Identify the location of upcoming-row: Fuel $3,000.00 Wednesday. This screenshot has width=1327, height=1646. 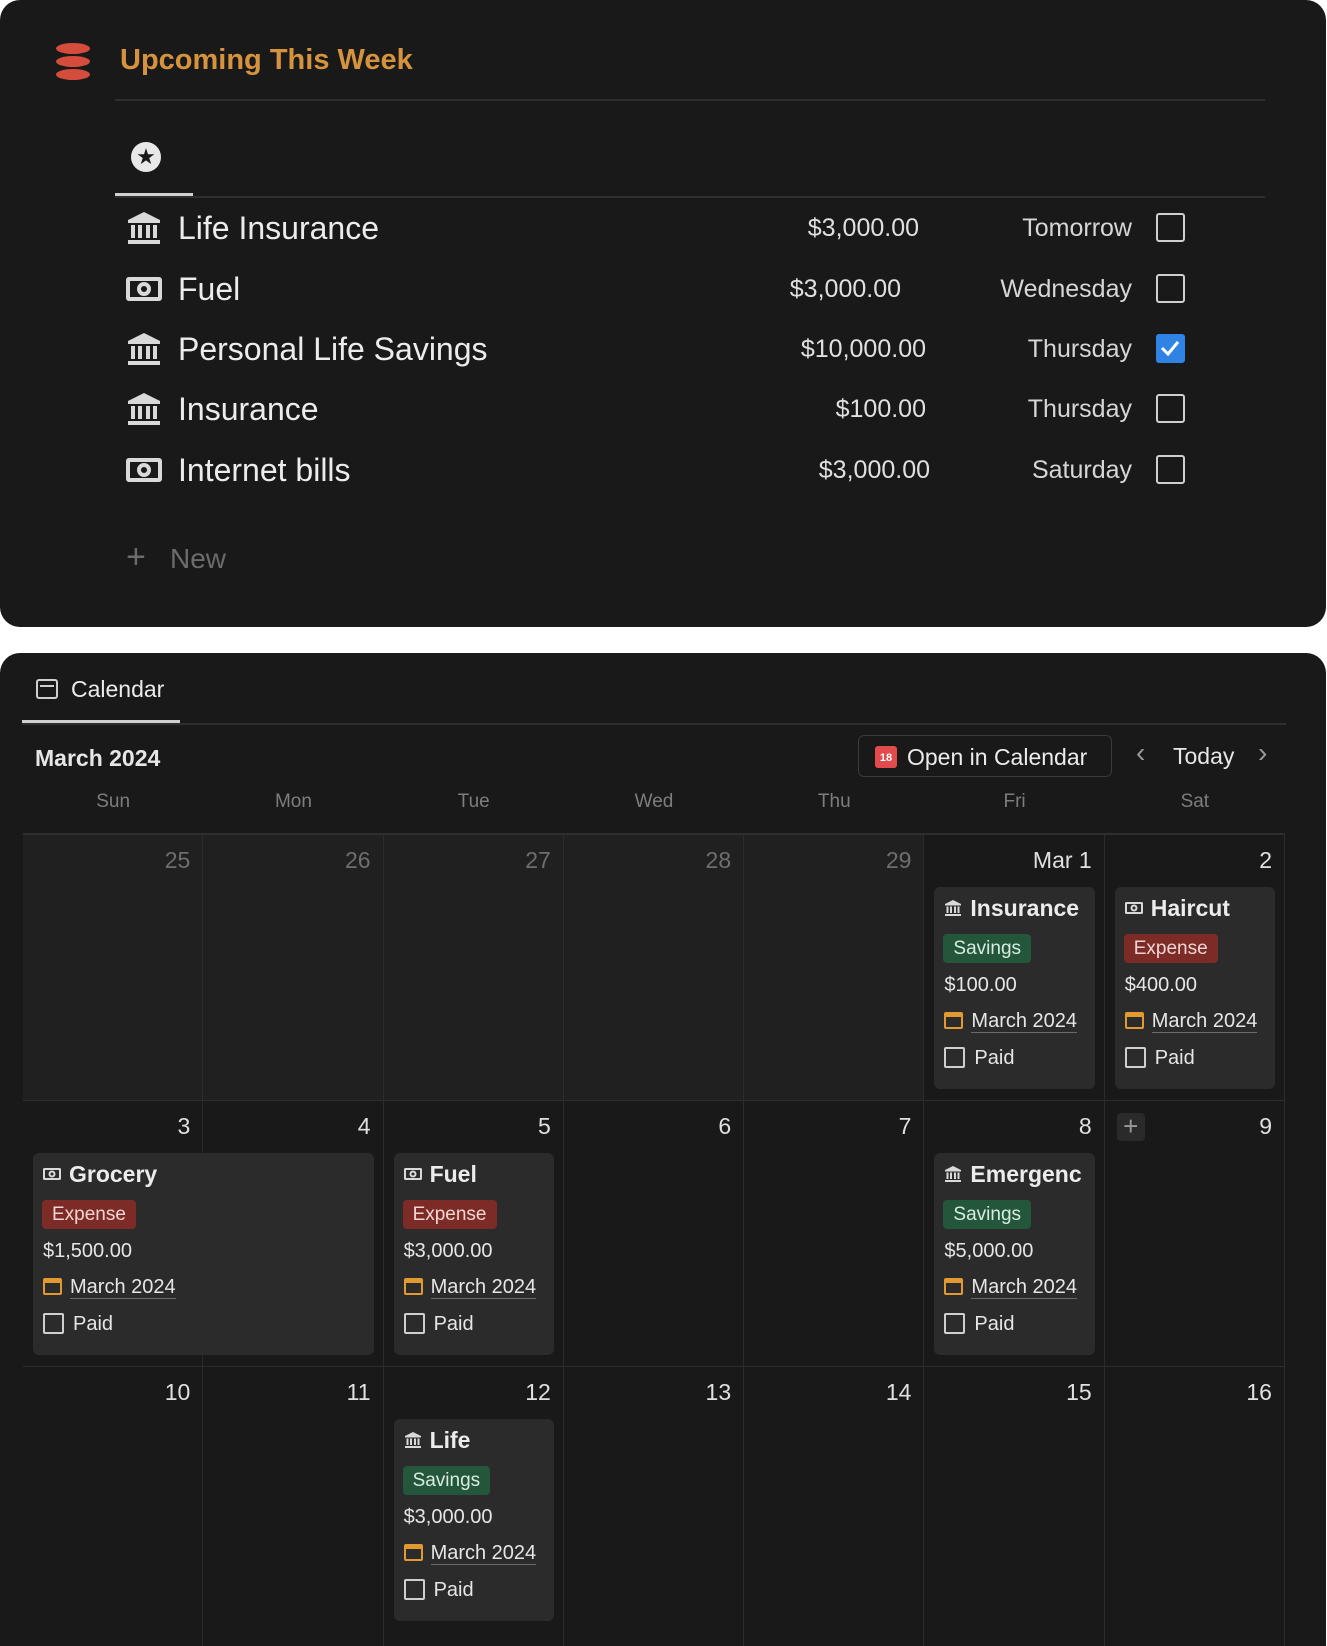
(691, 289).